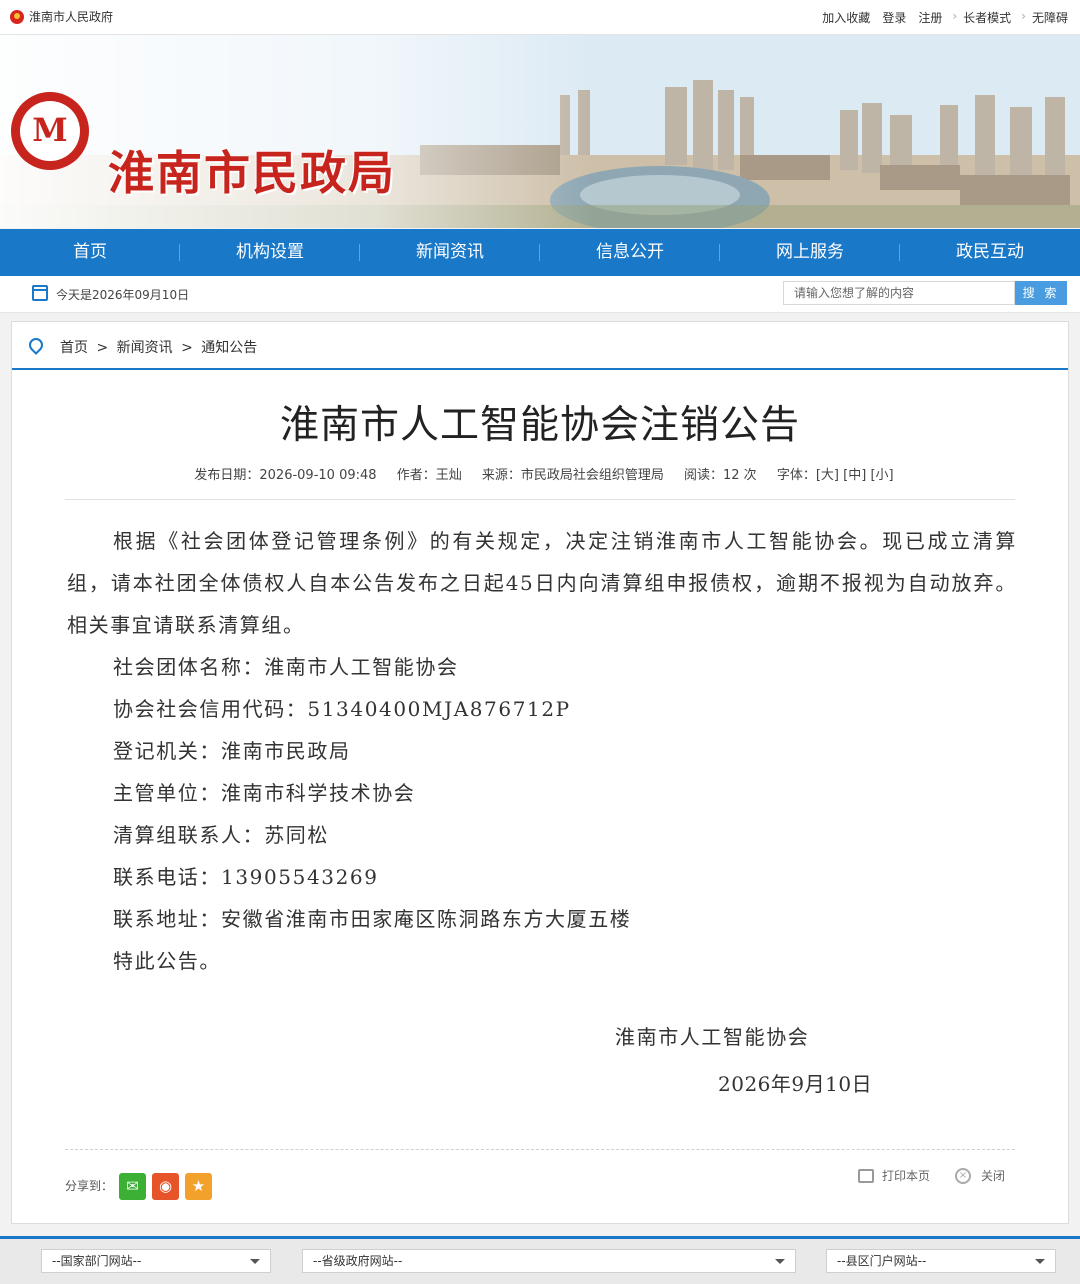 The width and height of the screenshot is (1080, 1284). What do you see at coordinates (229, 348) in the screenshot?
I see `breadcrumb-notices: 通知公告` at bounding box center [229, 348].